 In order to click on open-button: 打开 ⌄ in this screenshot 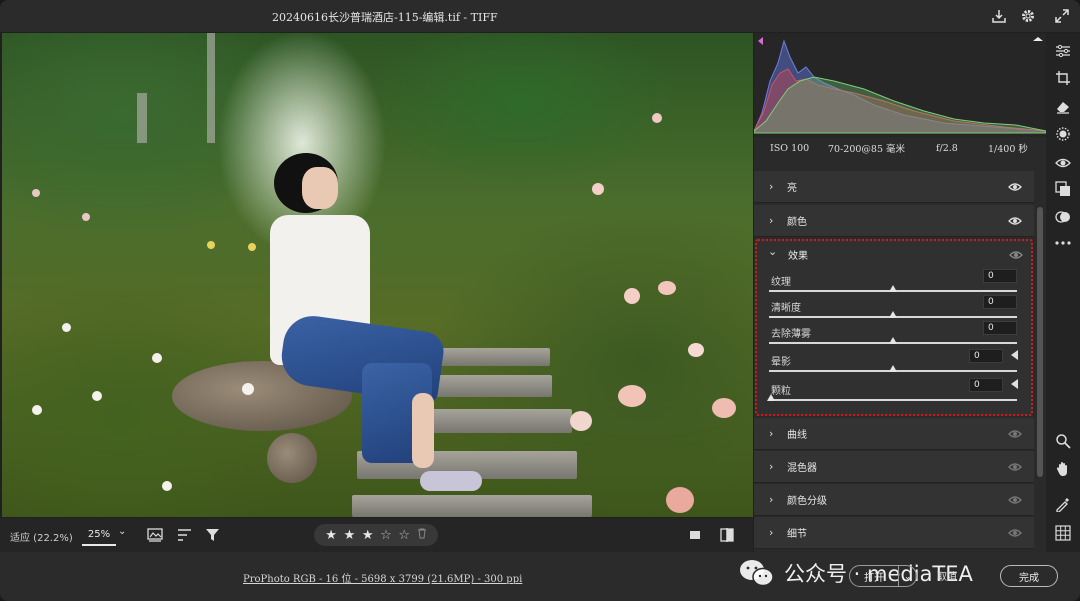, I will do `click(883, 576)`.